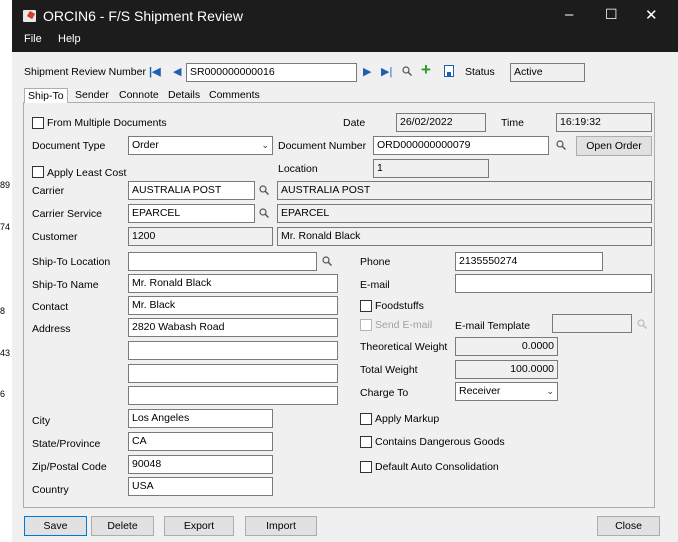 The height and width of the screenshot is (542, 678). I want to click on ship-to-name-input: Mr. Ronald Black, so click(233, 283).